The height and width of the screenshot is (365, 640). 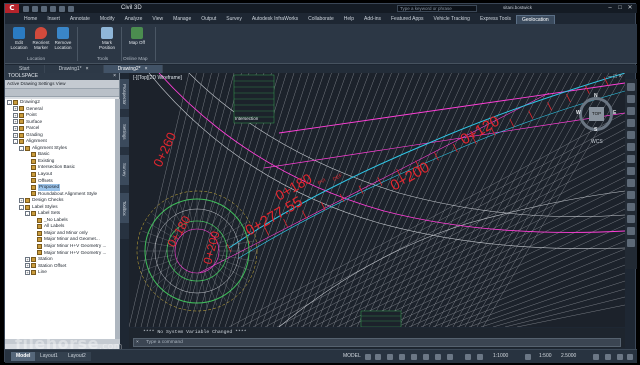 What do you see at coordinates (124, 132) in the screenshot?
I see `side-tab-settings: Settings` at bounding box center [124, 132].